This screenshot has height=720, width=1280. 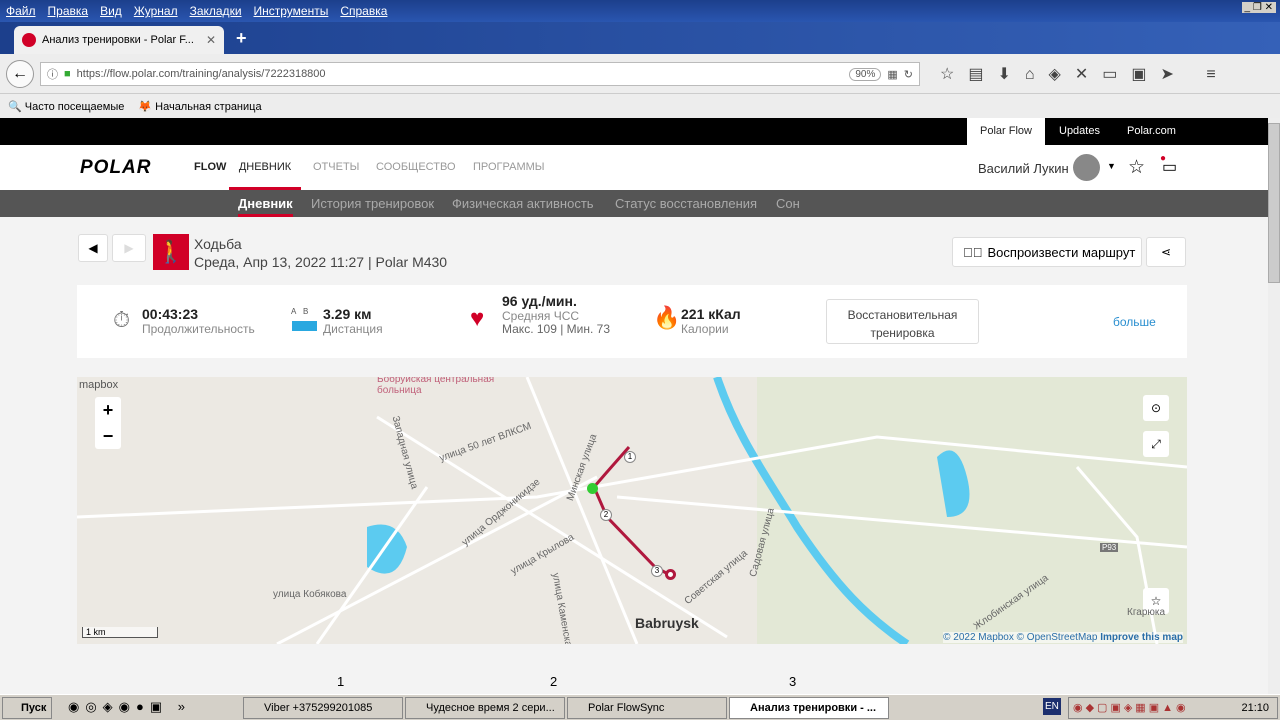 I want to click on play-icon: ▶⃝, so click(x=973, y=252).